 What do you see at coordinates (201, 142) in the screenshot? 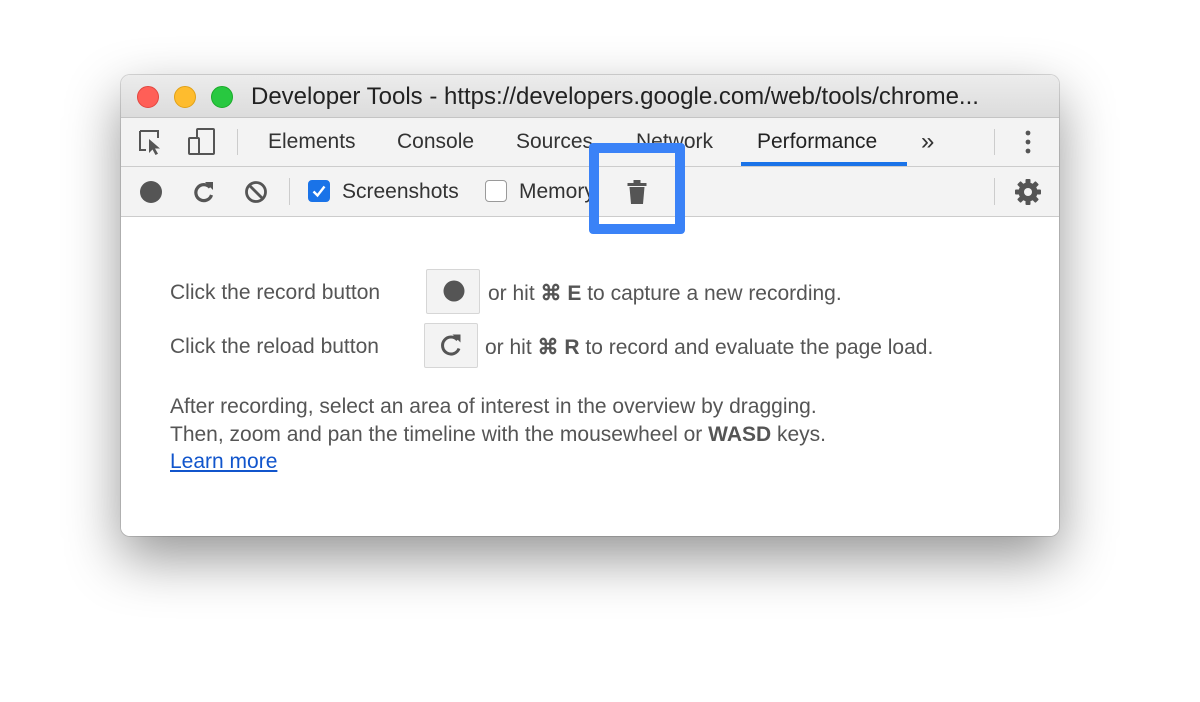
I see `device-toolbar-icon` at bounding box center [201, 142].